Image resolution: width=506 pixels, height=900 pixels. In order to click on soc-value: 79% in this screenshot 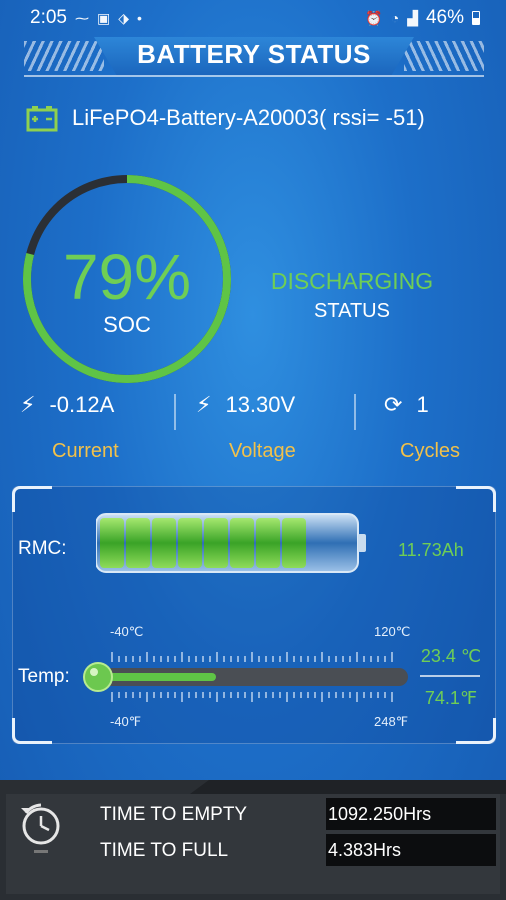, I will do `click(127, 277)`.